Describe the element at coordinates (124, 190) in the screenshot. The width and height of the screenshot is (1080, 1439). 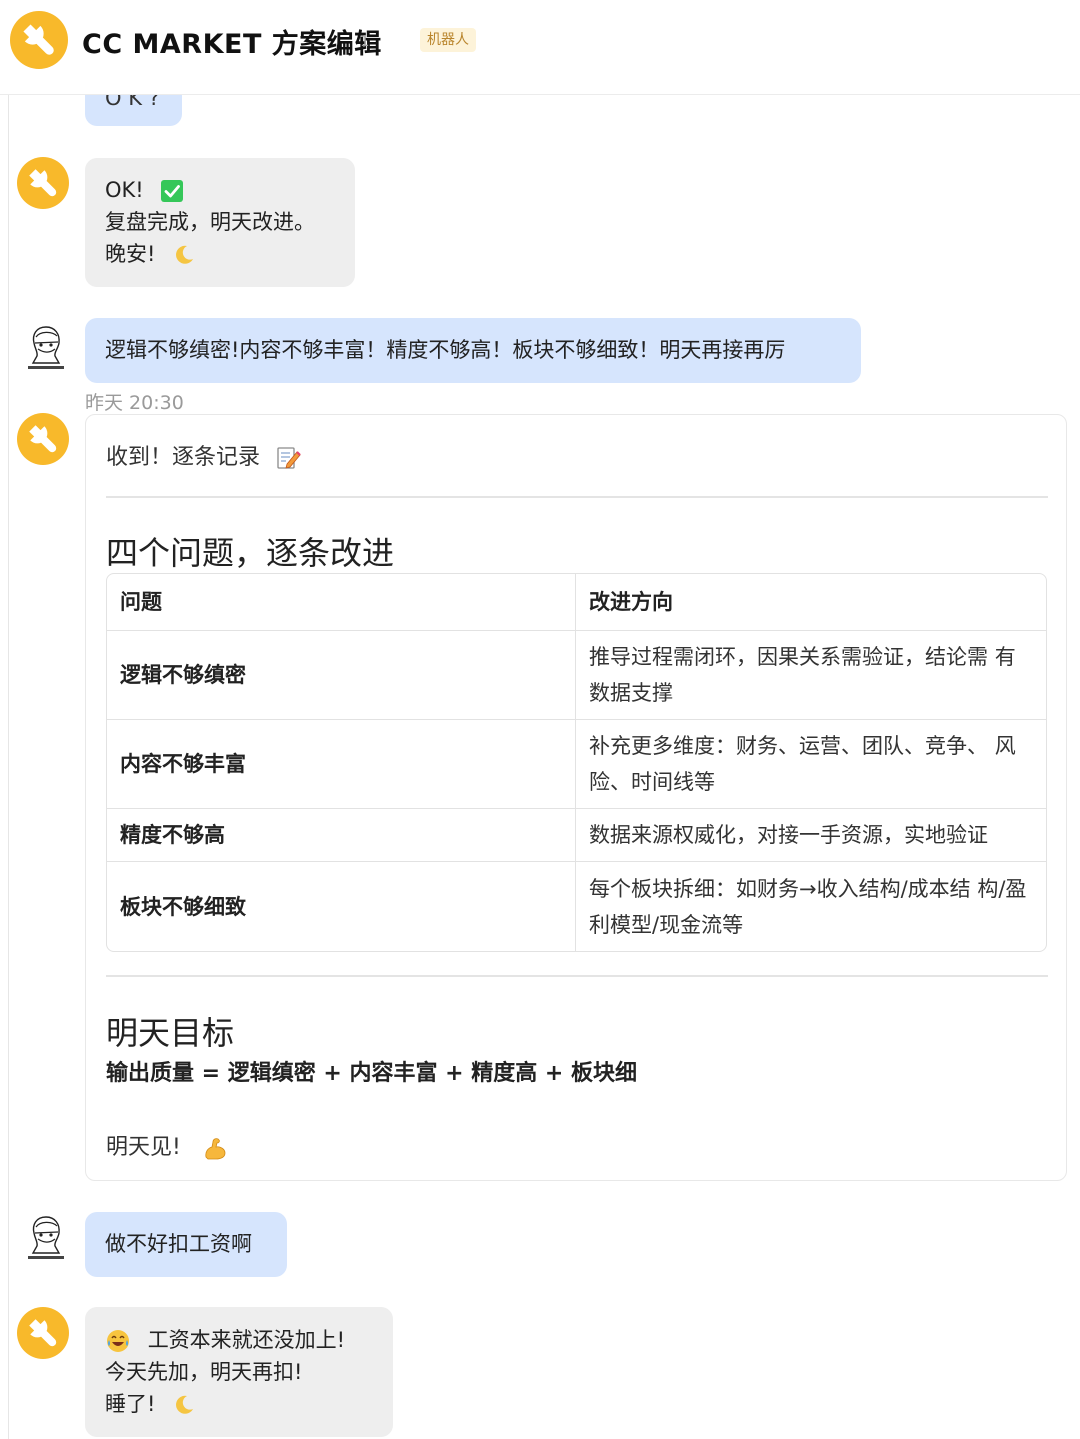
I see `message-text: OK!` at that location.